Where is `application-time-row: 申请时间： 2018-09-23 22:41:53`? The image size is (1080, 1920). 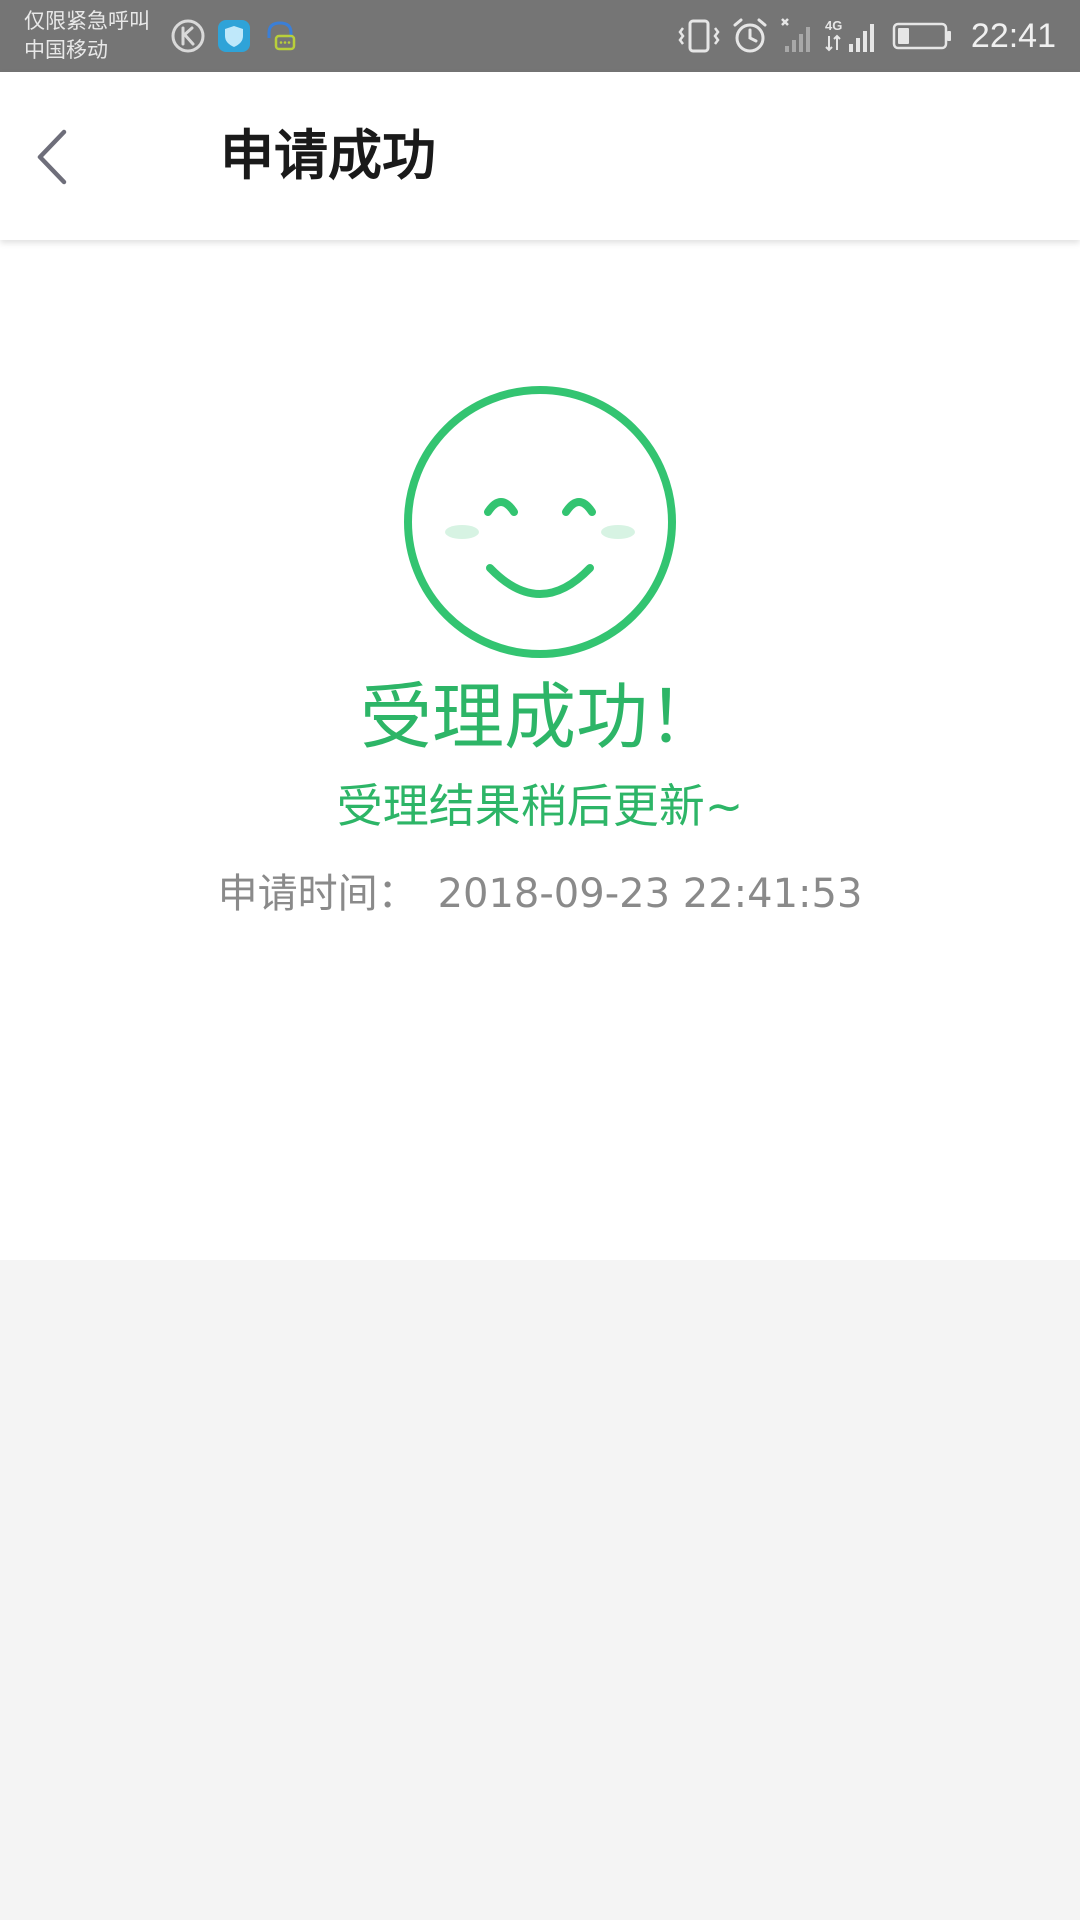
application-time-row: 申请时间： 2018-09-23 22:41:53 is located at coordinates (540, 894).